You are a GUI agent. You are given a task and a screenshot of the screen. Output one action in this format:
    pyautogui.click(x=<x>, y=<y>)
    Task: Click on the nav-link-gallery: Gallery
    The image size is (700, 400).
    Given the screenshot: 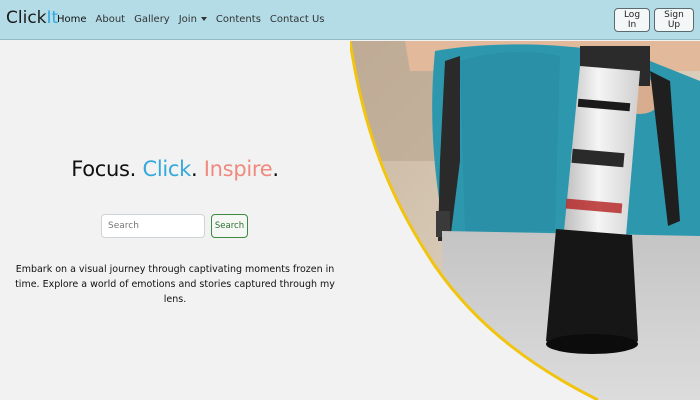 What is the action you would take?
    pyautogui.click(x=152, y=20)
    